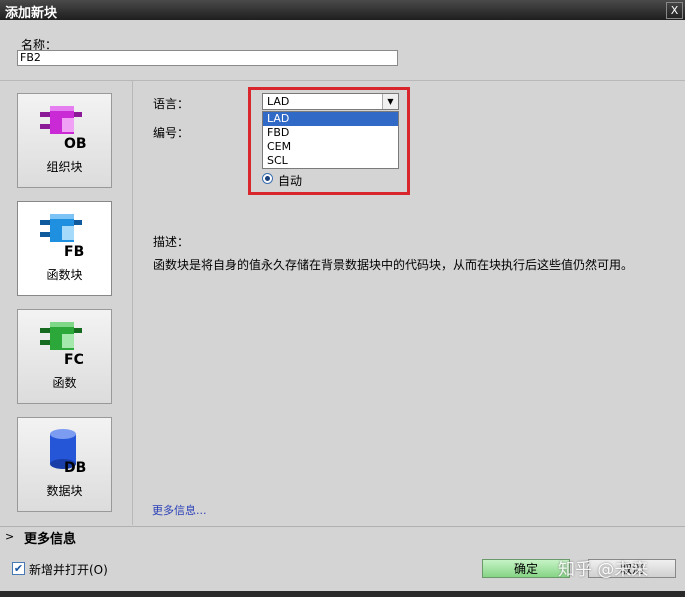 The width and height of the screenshot is (685, 597). What do you see at coordinates (171, 104) in the screenshot?
I see `language-label: 语言：` at bounding box center [171, 104].